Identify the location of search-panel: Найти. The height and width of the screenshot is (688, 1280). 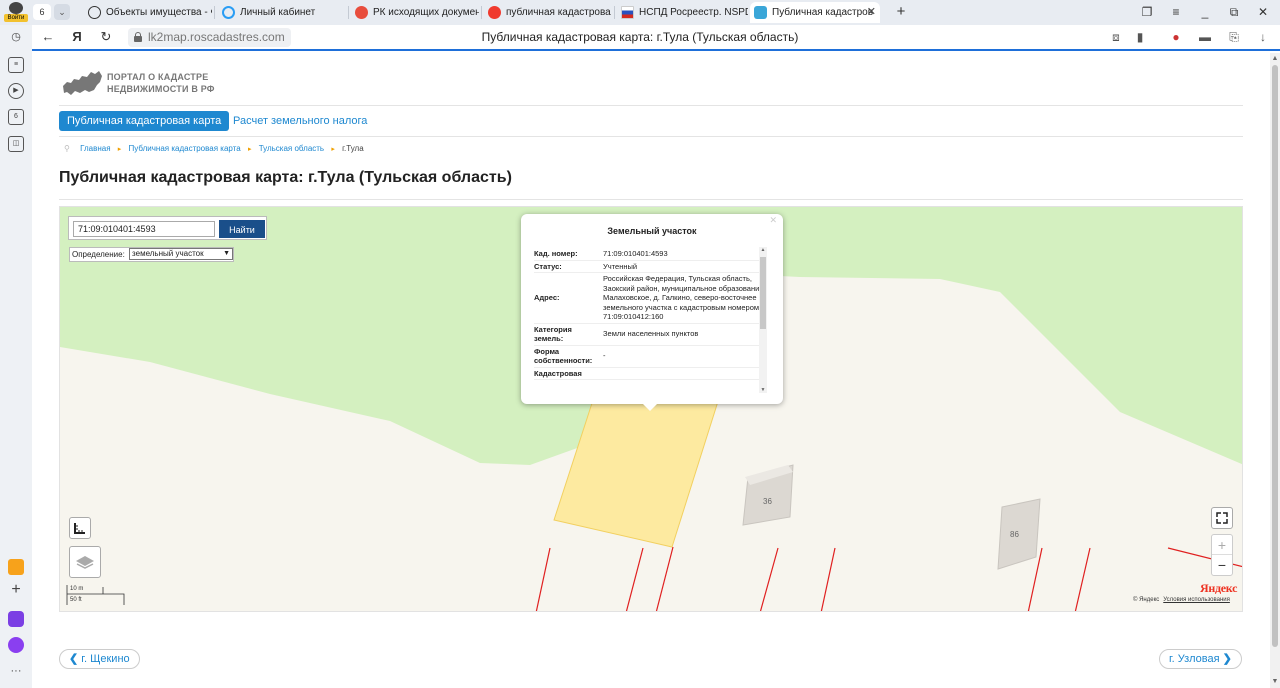
(167, 228).